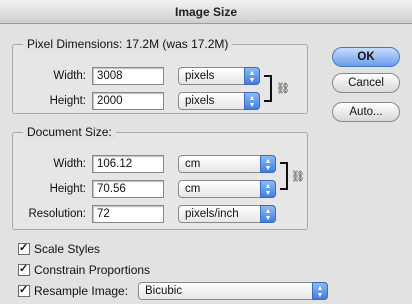  What do you see at coordinates (69, 132) in the screenshot?
I see `document-size-heading: Document Size:` at bounding box center [69, 132].